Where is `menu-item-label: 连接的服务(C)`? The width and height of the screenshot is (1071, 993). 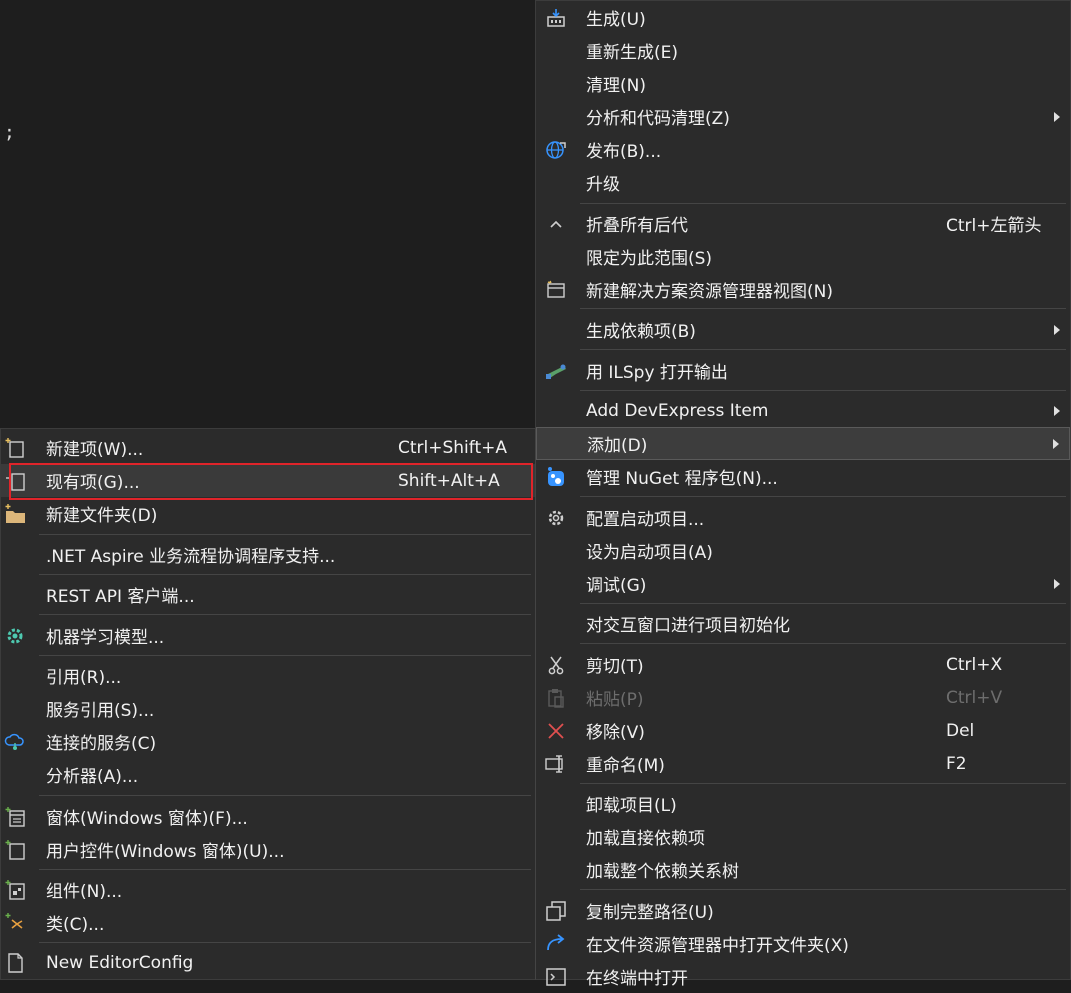 menu-item-label: 连接的服务(C) is located at coordinates (101, 744).